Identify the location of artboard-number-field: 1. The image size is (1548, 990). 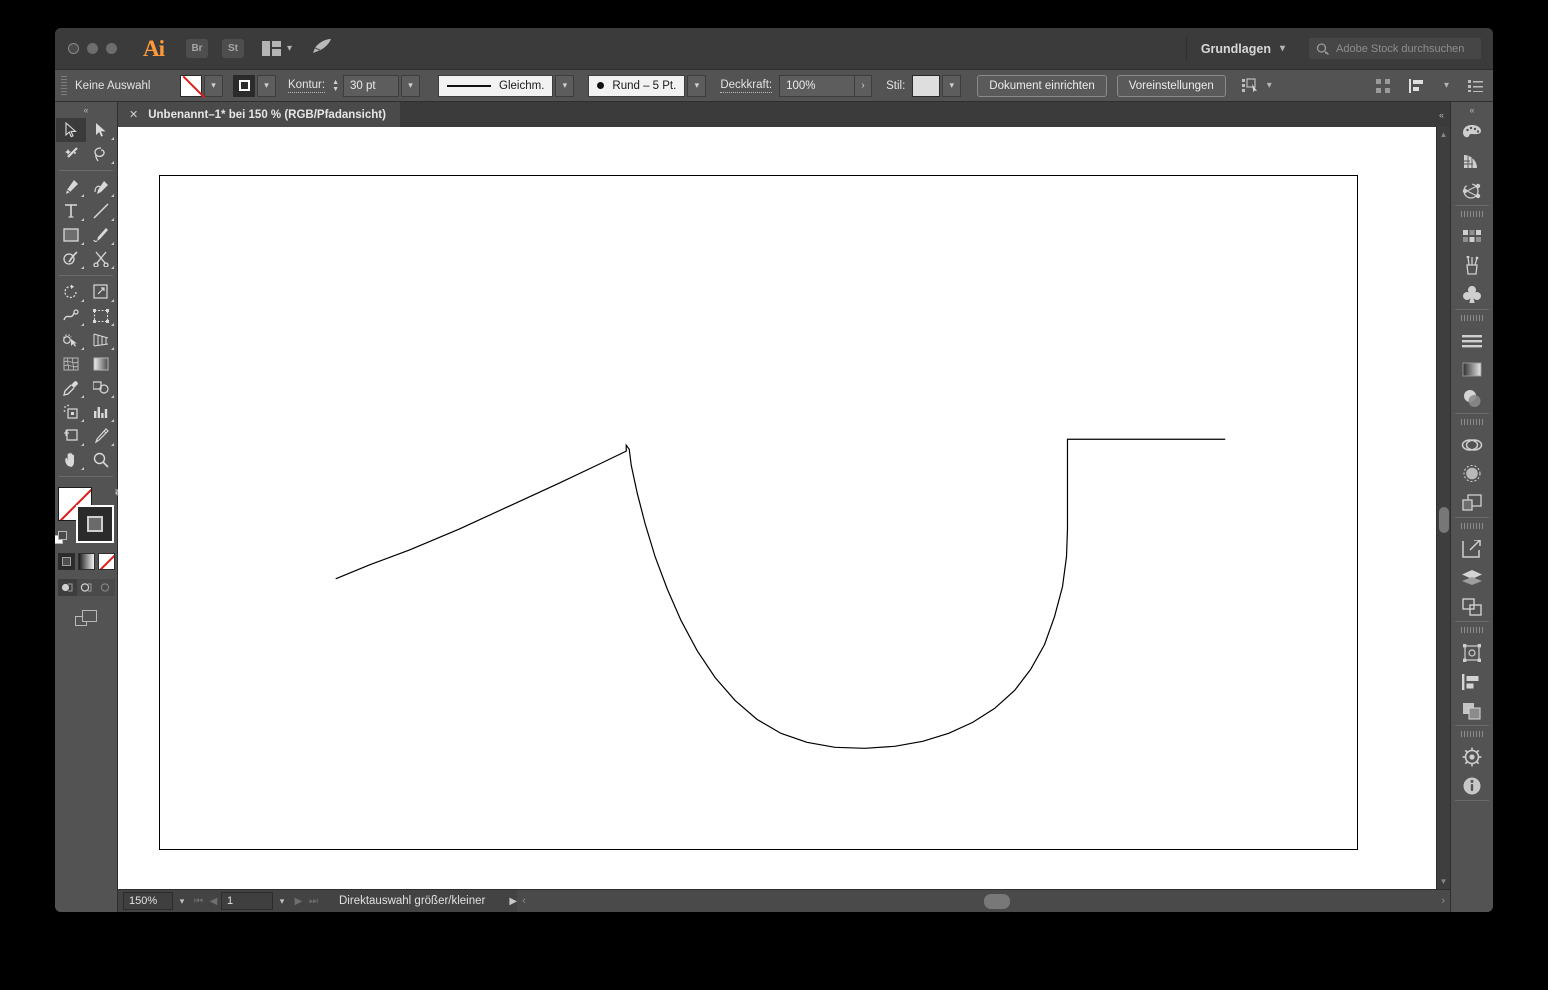
(247, 901).